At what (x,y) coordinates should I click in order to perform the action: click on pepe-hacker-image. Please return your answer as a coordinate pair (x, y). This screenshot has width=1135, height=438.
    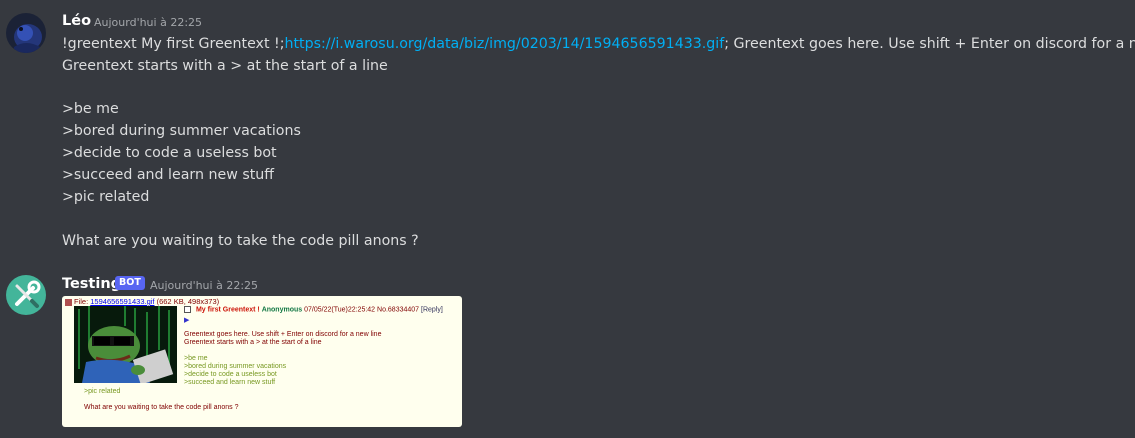
    Looking at the image, I should click on (125, 344).